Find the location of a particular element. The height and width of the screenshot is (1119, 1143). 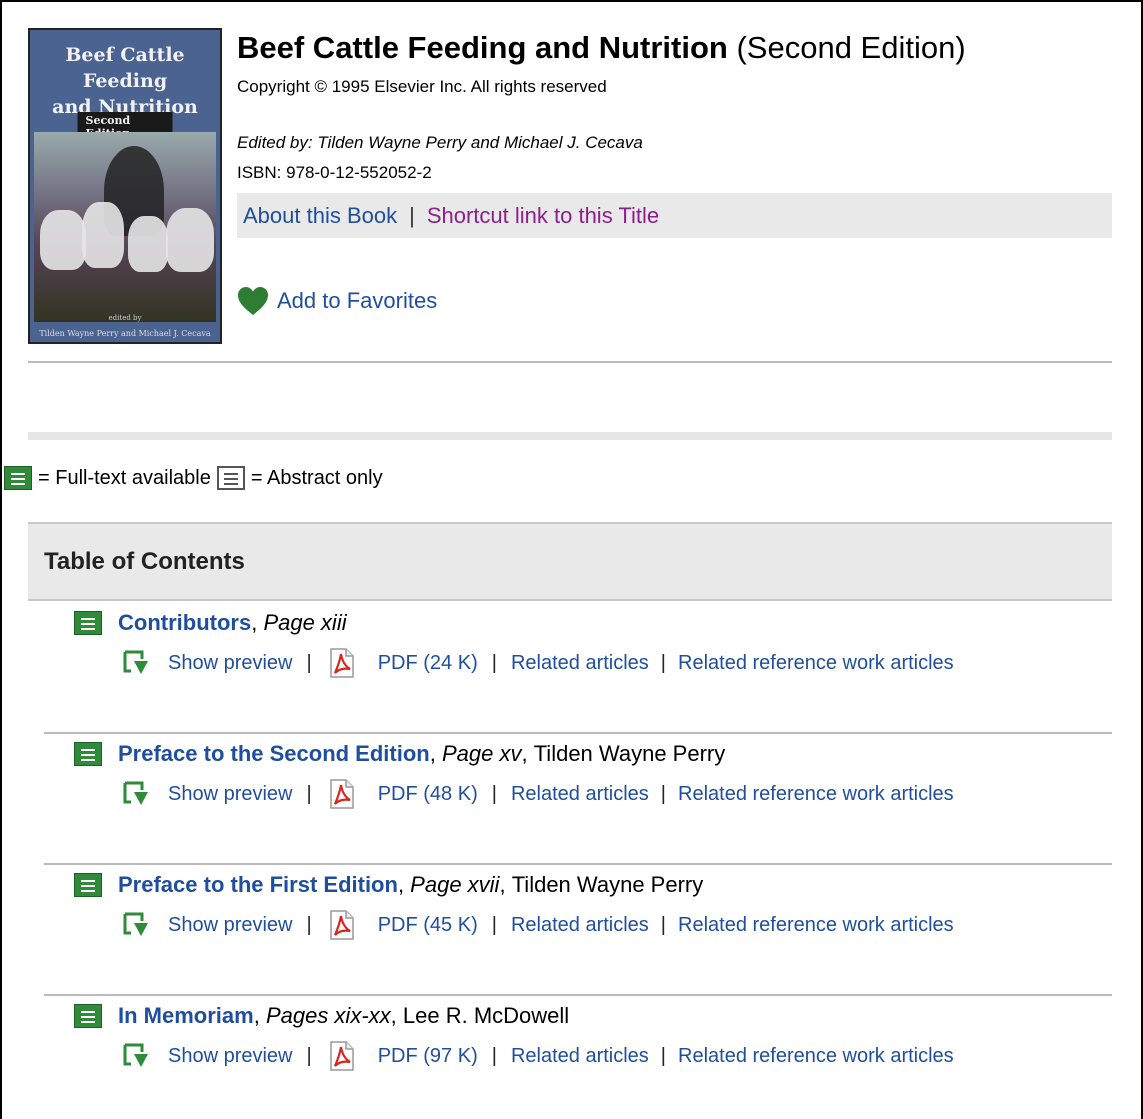

legend: = Full-text available = Abstract only is located at coordinates (196, 478).